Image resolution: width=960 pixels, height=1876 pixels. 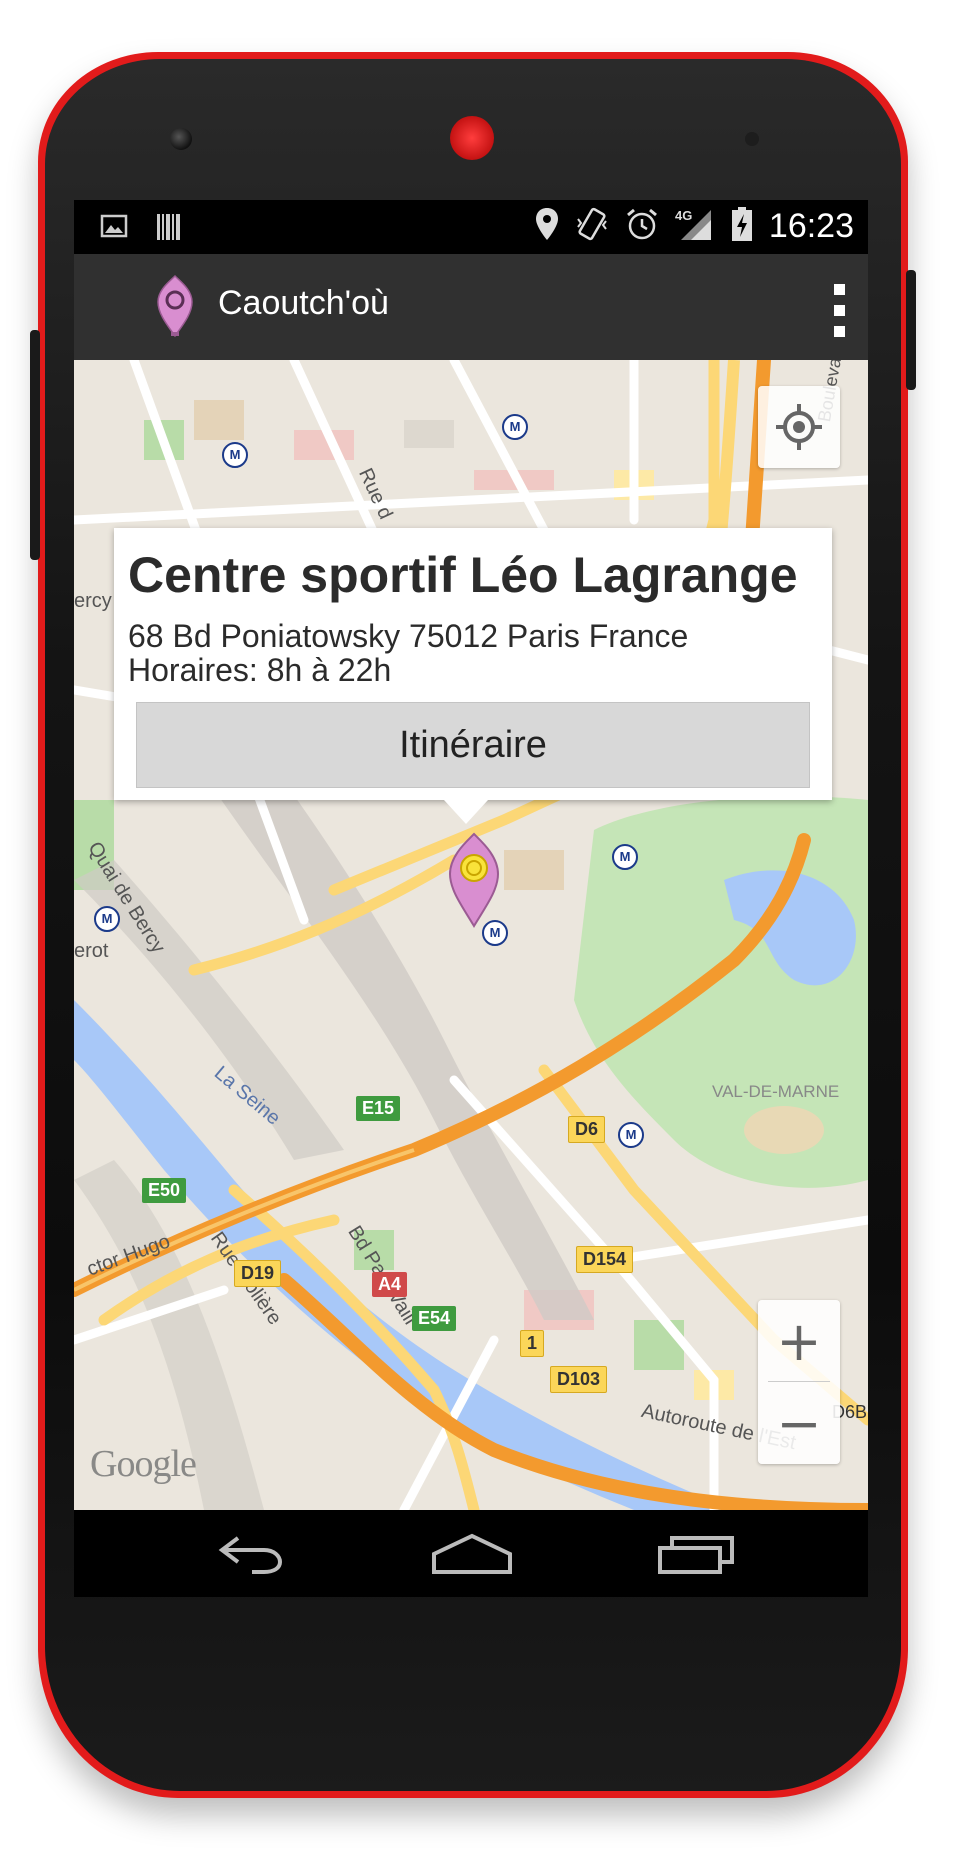 What do you see at coordinates (799, 1341) in the screenshot?
I see `zoom-in-button: +` at bounding box center [799, 1341].